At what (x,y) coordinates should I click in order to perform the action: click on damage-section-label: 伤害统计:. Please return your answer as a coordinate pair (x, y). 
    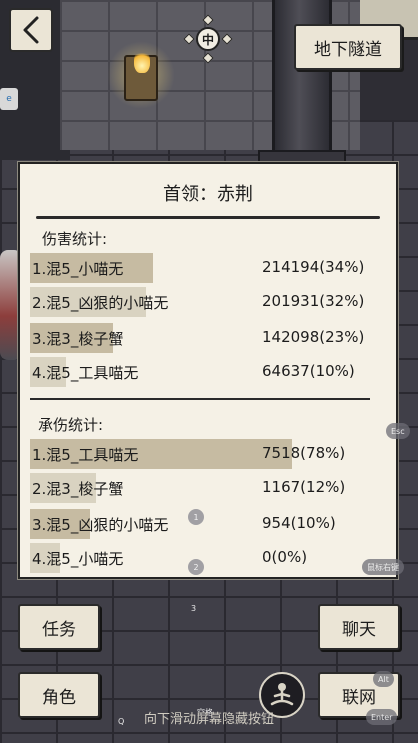
    Looking at the image, I should click on (75, 239).